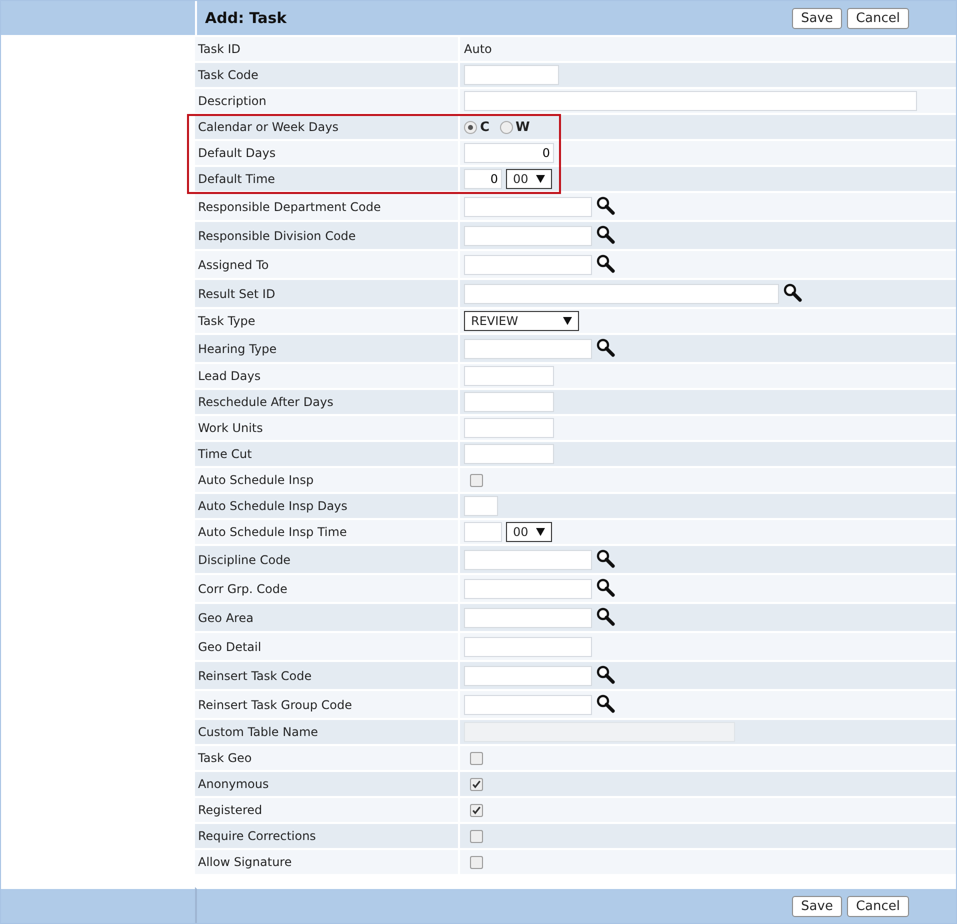 The height and width of the screenshot is (924, 957). I want to click on field-label: Auto Schedule Insp Days, so click(273, 506).